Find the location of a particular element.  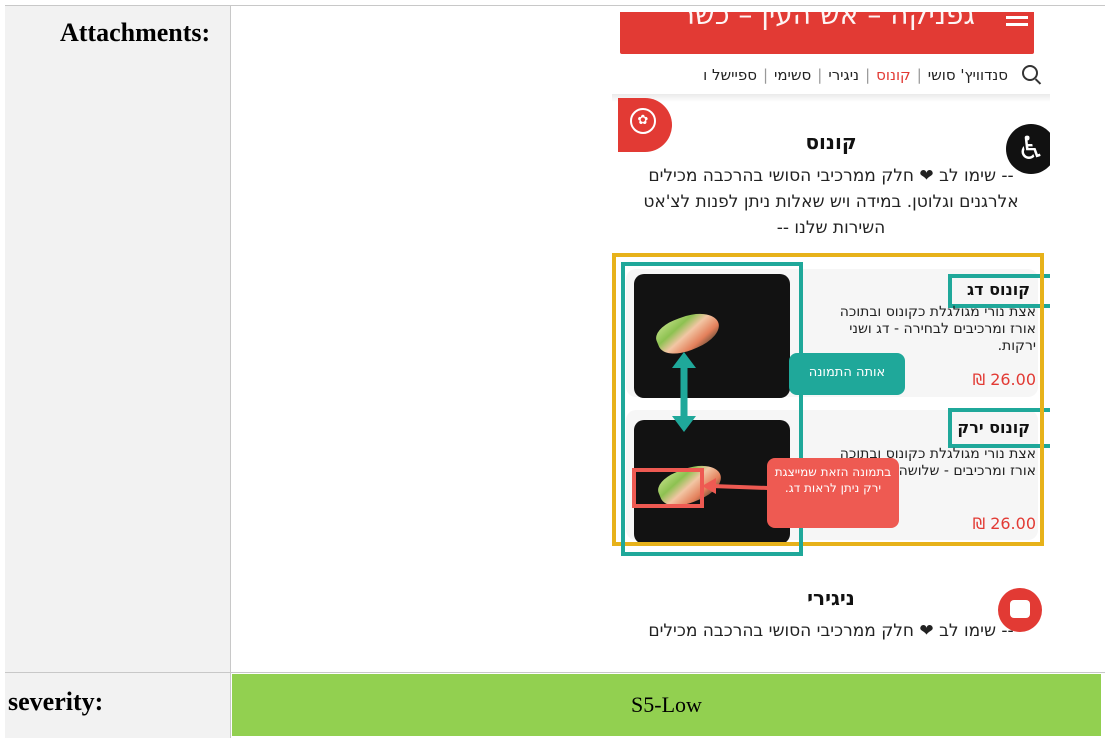

severity-value: S5-Low is located at coordinates (666, 705).